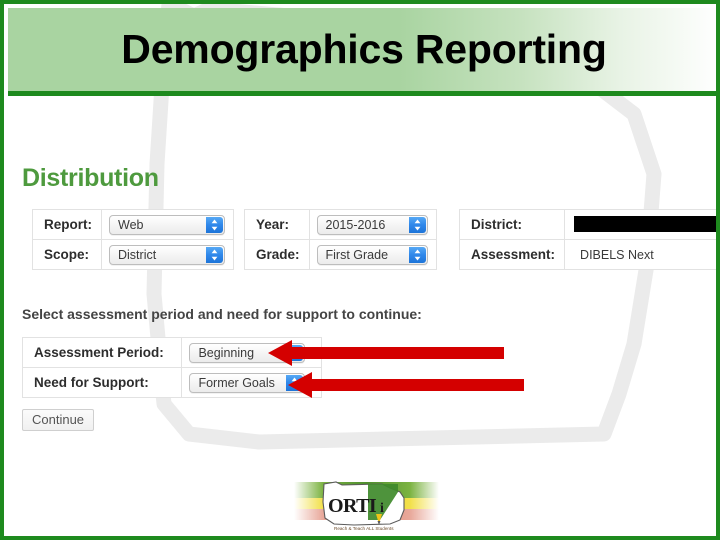  Describe the element at coordinates (58, 420) in the screenshot. I see `continue-button: Continue` at that location.